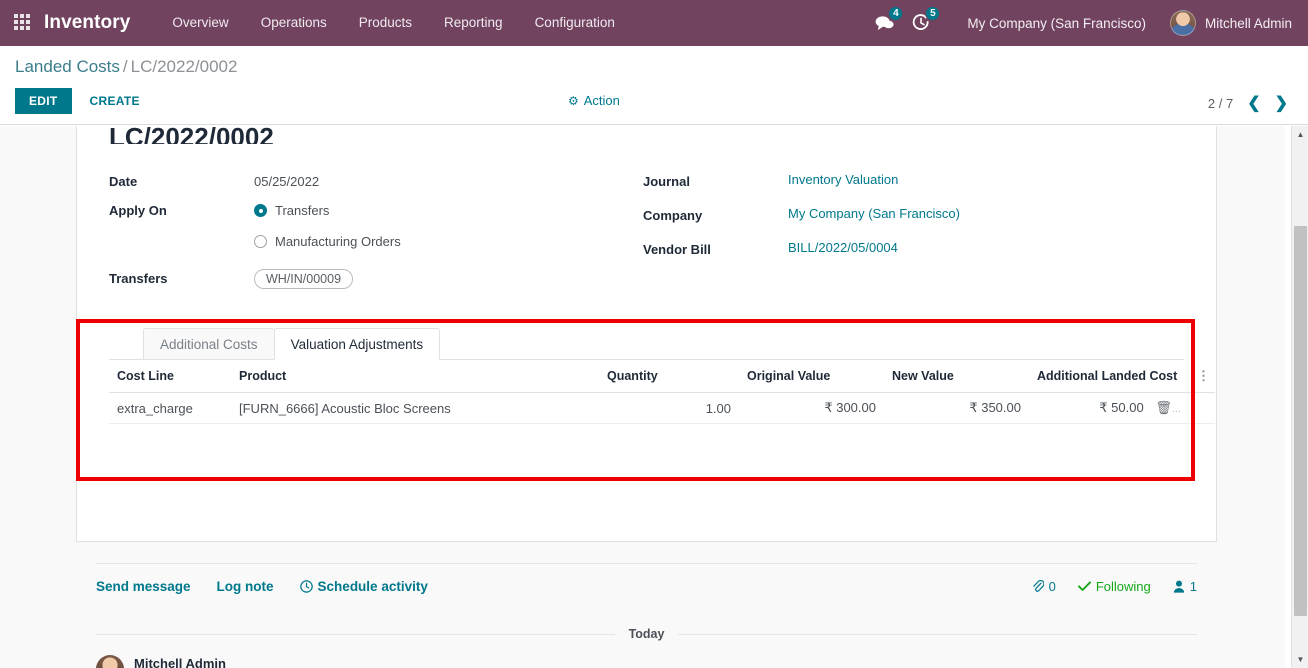 Image resolution: width=1308 pixels, height=668 pixels. What do you see at coordinates (1123, 586) in the screenshot?
I see `following-label: Following` at bounding box center [1123, 586].